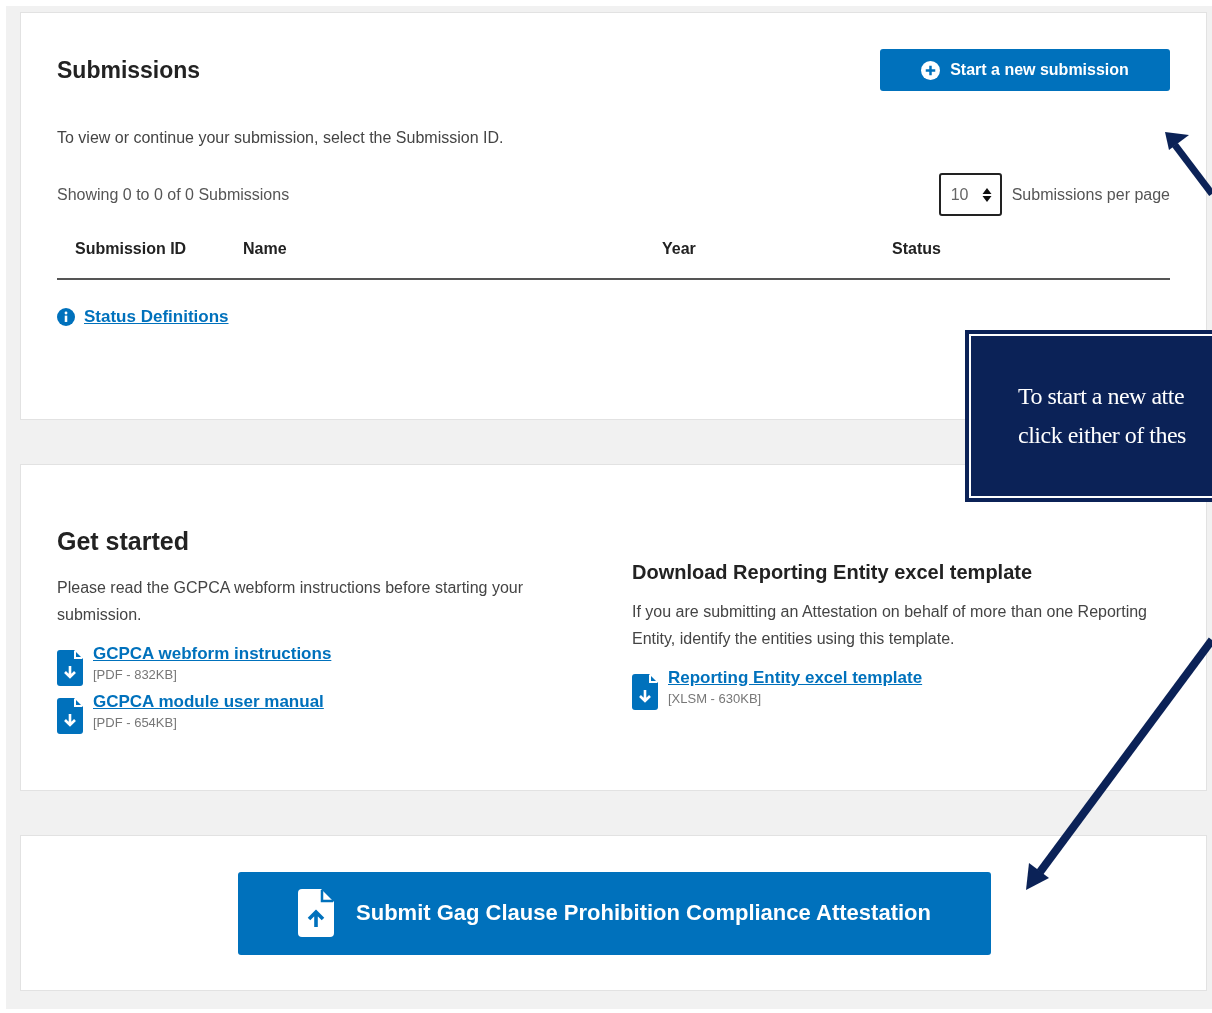  I want to click on column-header: Year, so click(777, 249).